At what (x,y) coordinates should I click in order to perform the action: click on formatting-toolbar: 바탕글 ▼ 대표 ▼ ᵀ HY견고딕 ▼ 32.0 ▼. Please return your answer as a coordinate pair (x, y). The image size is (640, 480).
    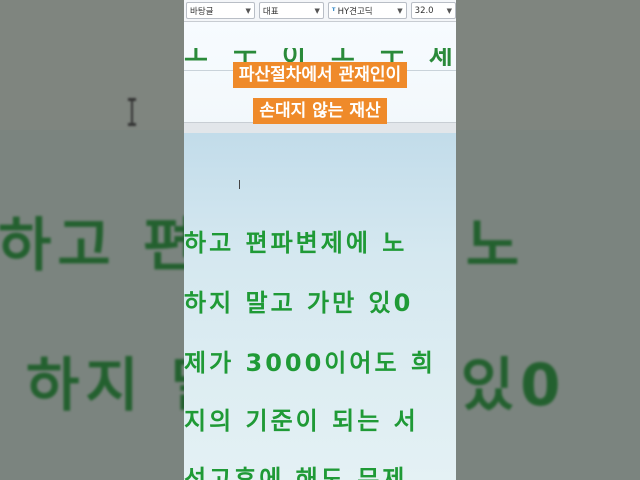
    Looking at the image, I should click on (320, 11).